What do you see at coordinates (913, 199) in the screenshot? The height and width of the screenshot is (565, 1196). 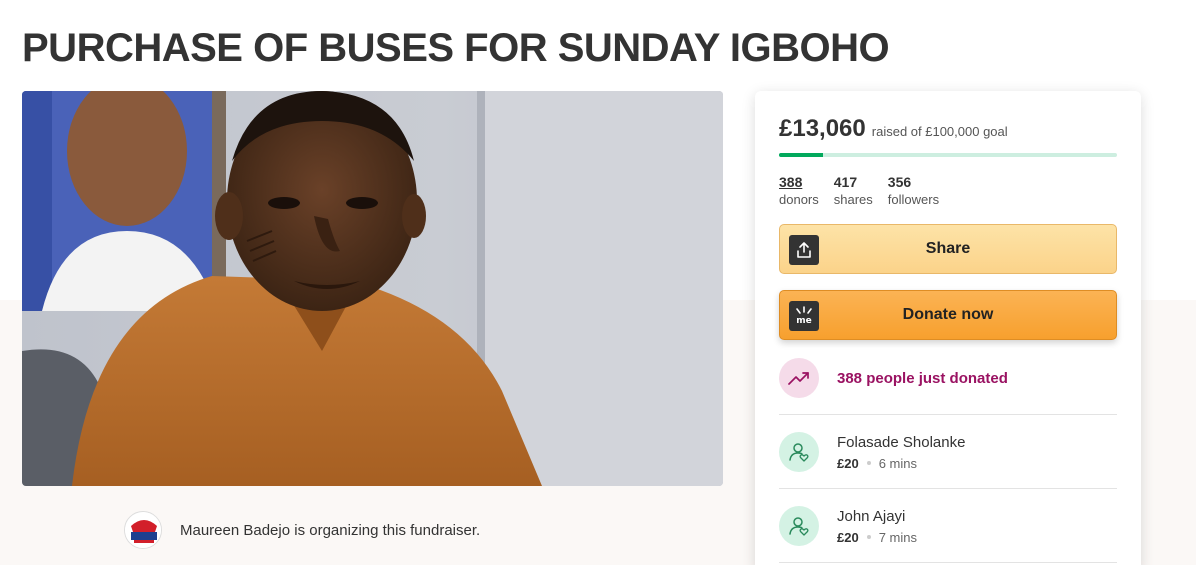 I see `stat-followers-label: followers` at bounding box center [913, 199].